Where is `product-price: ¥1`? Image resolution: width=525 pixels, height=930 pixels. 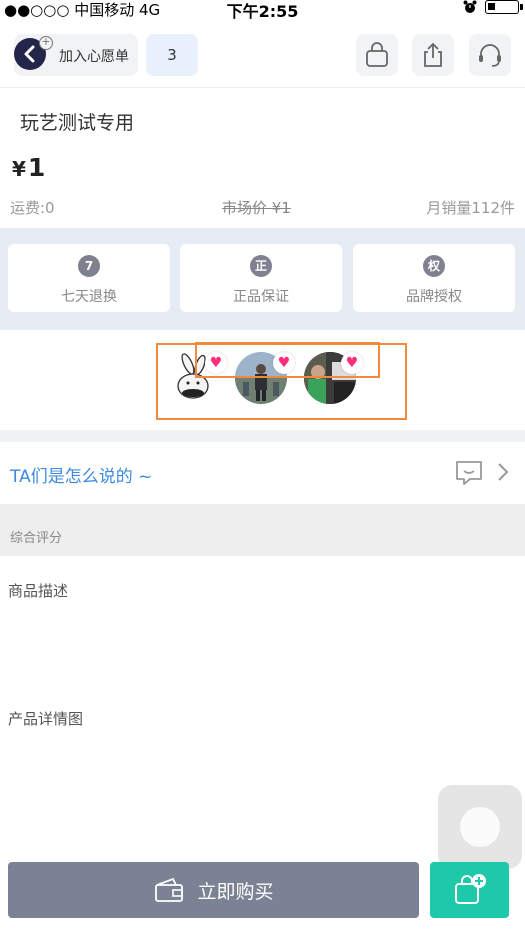
product-price: ¥1 is located at coordinates (28, 167).